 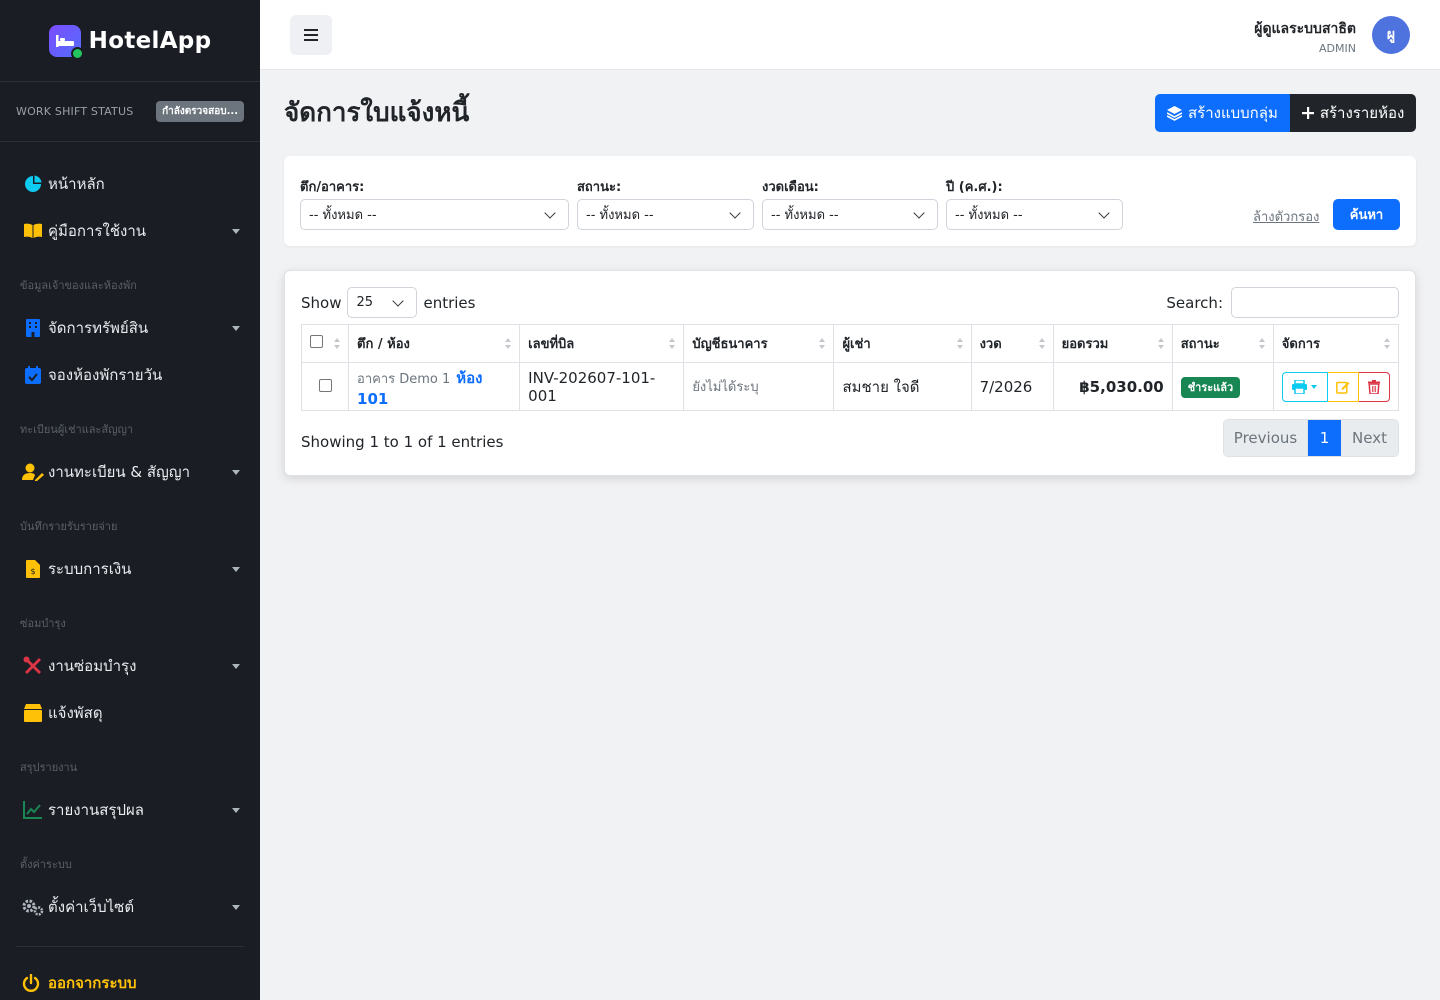 I want to click on bill-number-cell: INV-202607-101-001, so click(x=602, y=386).